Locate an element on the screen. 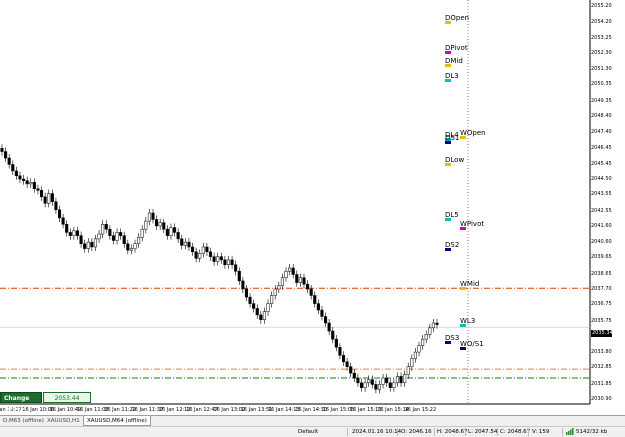 The width and height of the screenshot is (625, 437). level-label: DMid is located at coordinates (454, 61).